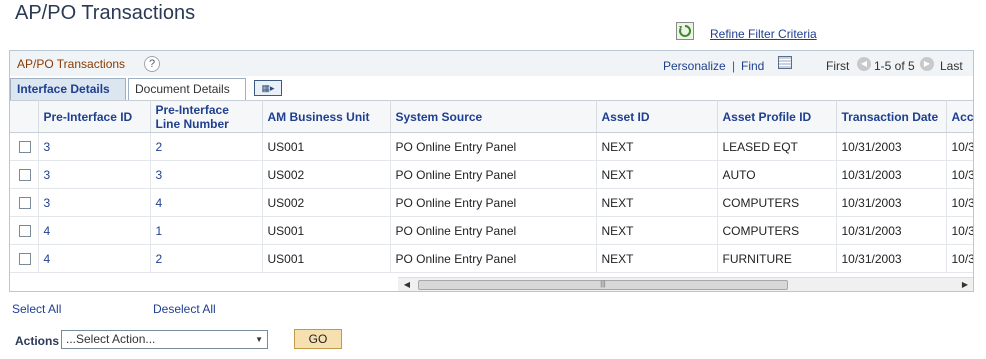 This screenshot has width=986, height=359. I want to click on scroll-left-icon: ◀, so click(407, 284).